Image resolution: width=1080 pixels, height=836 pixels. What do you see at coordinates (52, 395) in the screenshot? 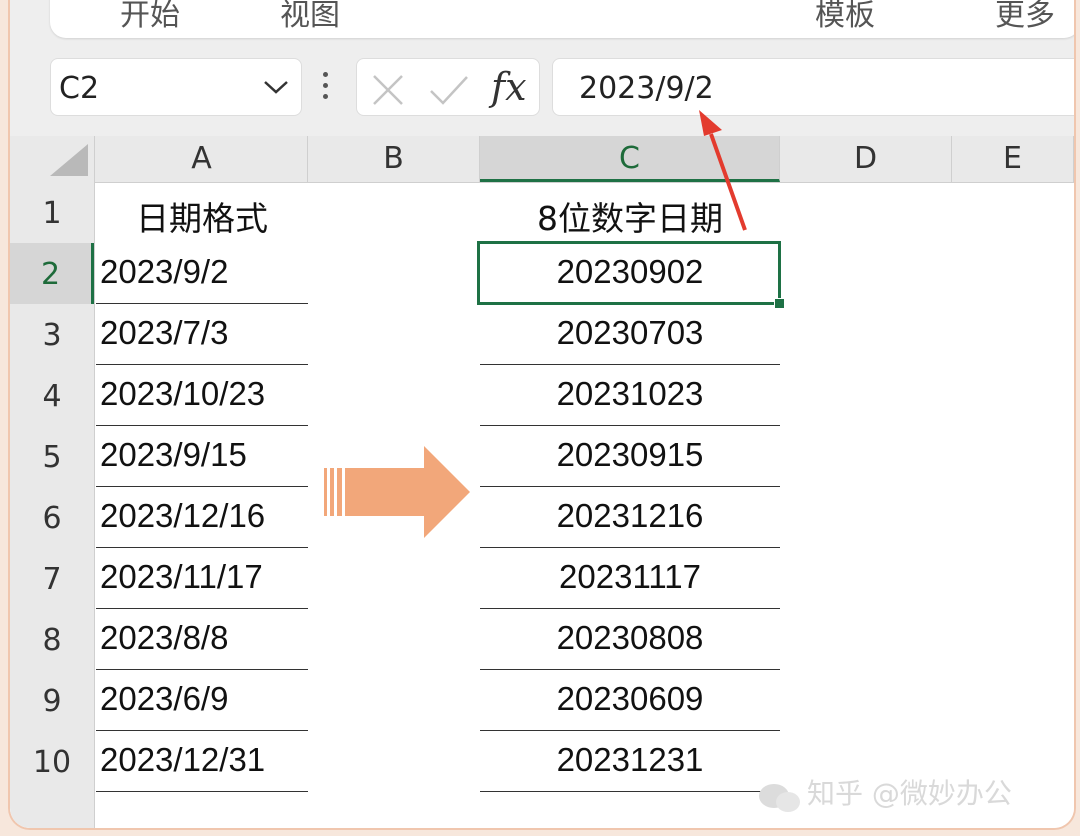
I see `row-header-4: 4` at bounding box center [52, 395].